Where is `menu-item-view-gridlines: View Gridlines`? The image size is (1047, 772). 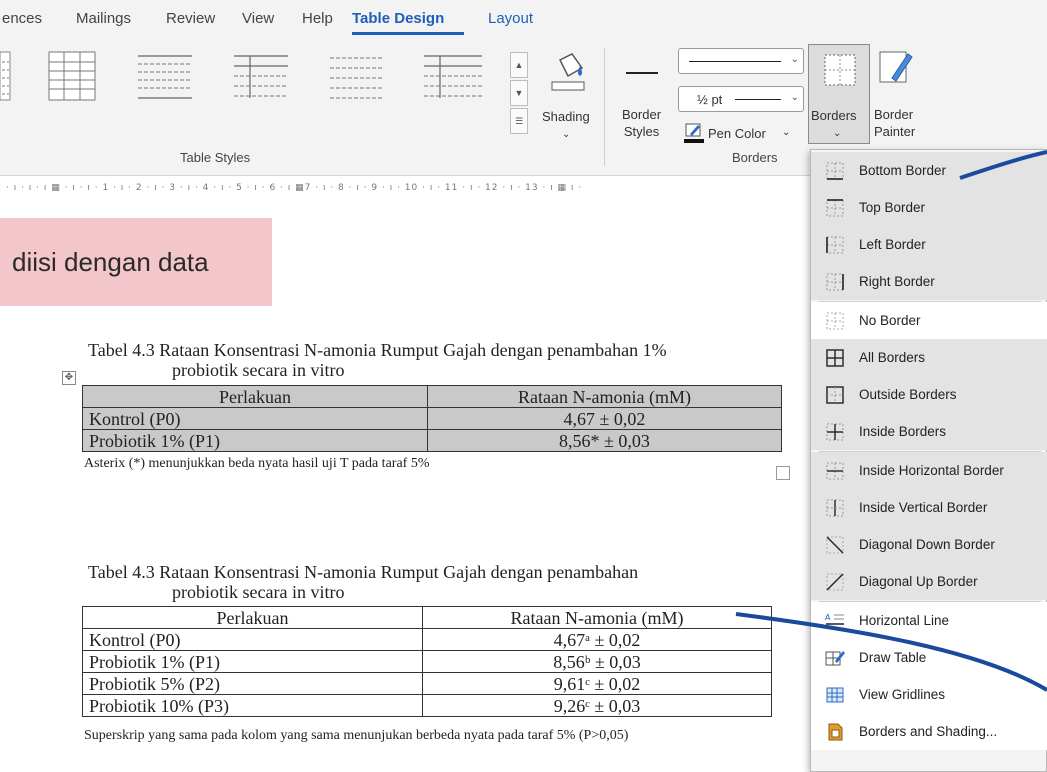
menu-item-view-gridlines: View Gridlines is located at coordinates (929, 694).